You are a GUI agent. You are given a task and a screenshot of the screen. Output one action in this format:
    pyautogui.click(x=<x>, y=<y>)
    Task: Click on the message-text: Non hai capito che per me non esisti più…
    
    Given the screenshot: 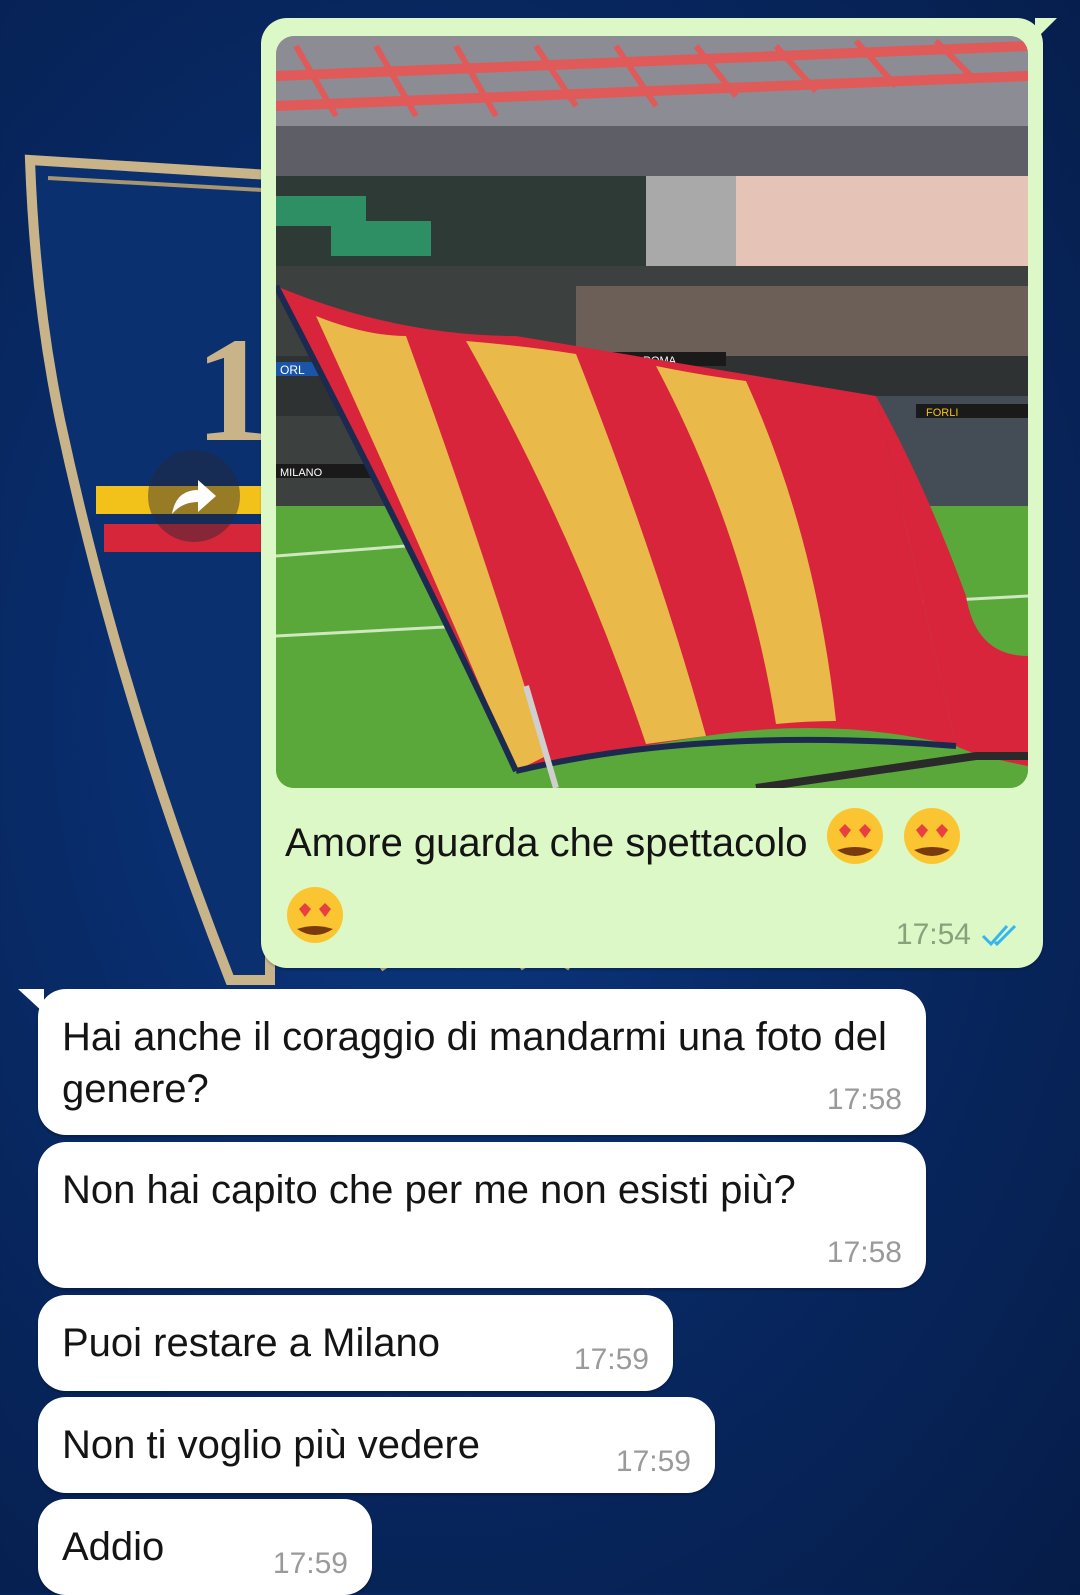 What is the action you would take?
    pyautogui.click(x=429, y=1190)
    